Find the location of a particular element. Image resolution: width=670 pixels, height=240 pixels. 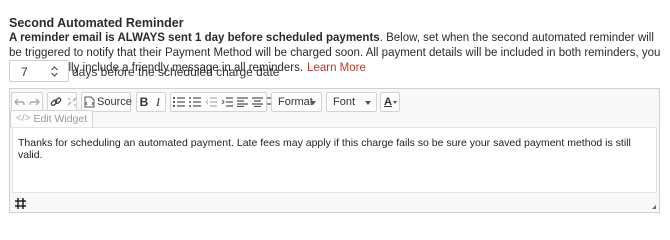

editor-toolbar: Source B I Format Font A is located at coordinates (334, 102).